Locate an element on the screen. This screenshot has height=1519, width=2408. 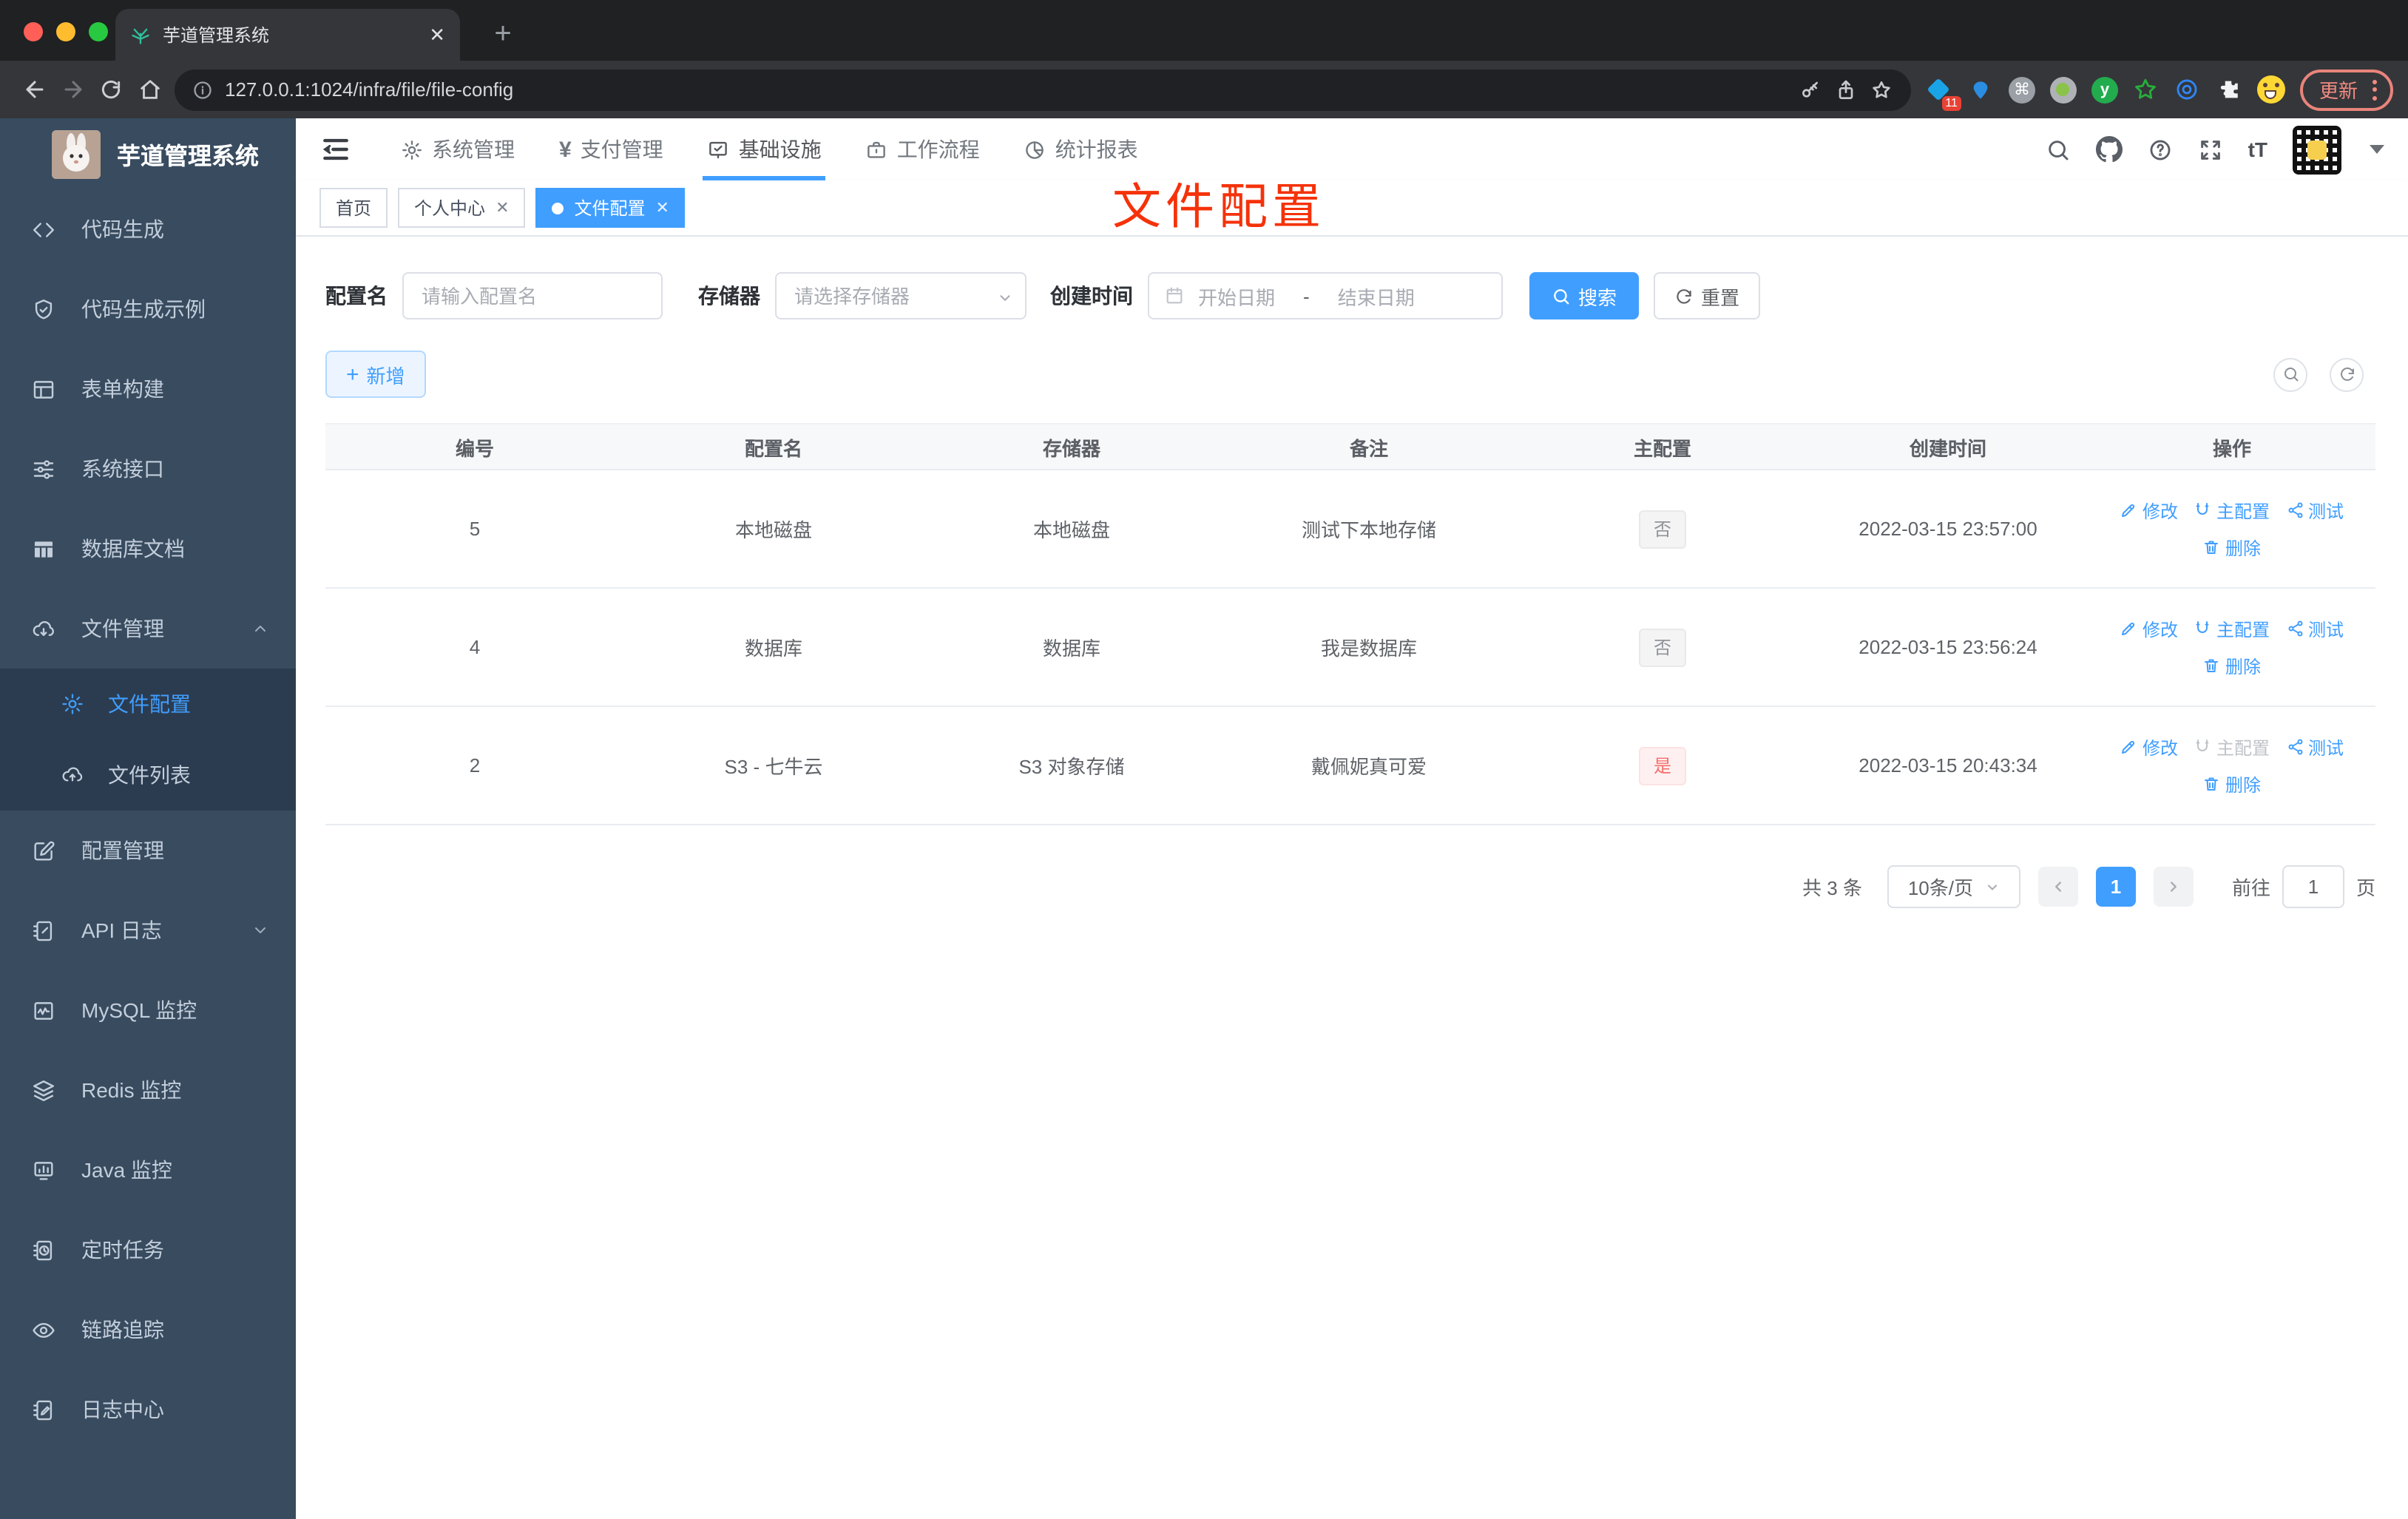
extension-balloon-icon is located at coordinates (1981, 89).